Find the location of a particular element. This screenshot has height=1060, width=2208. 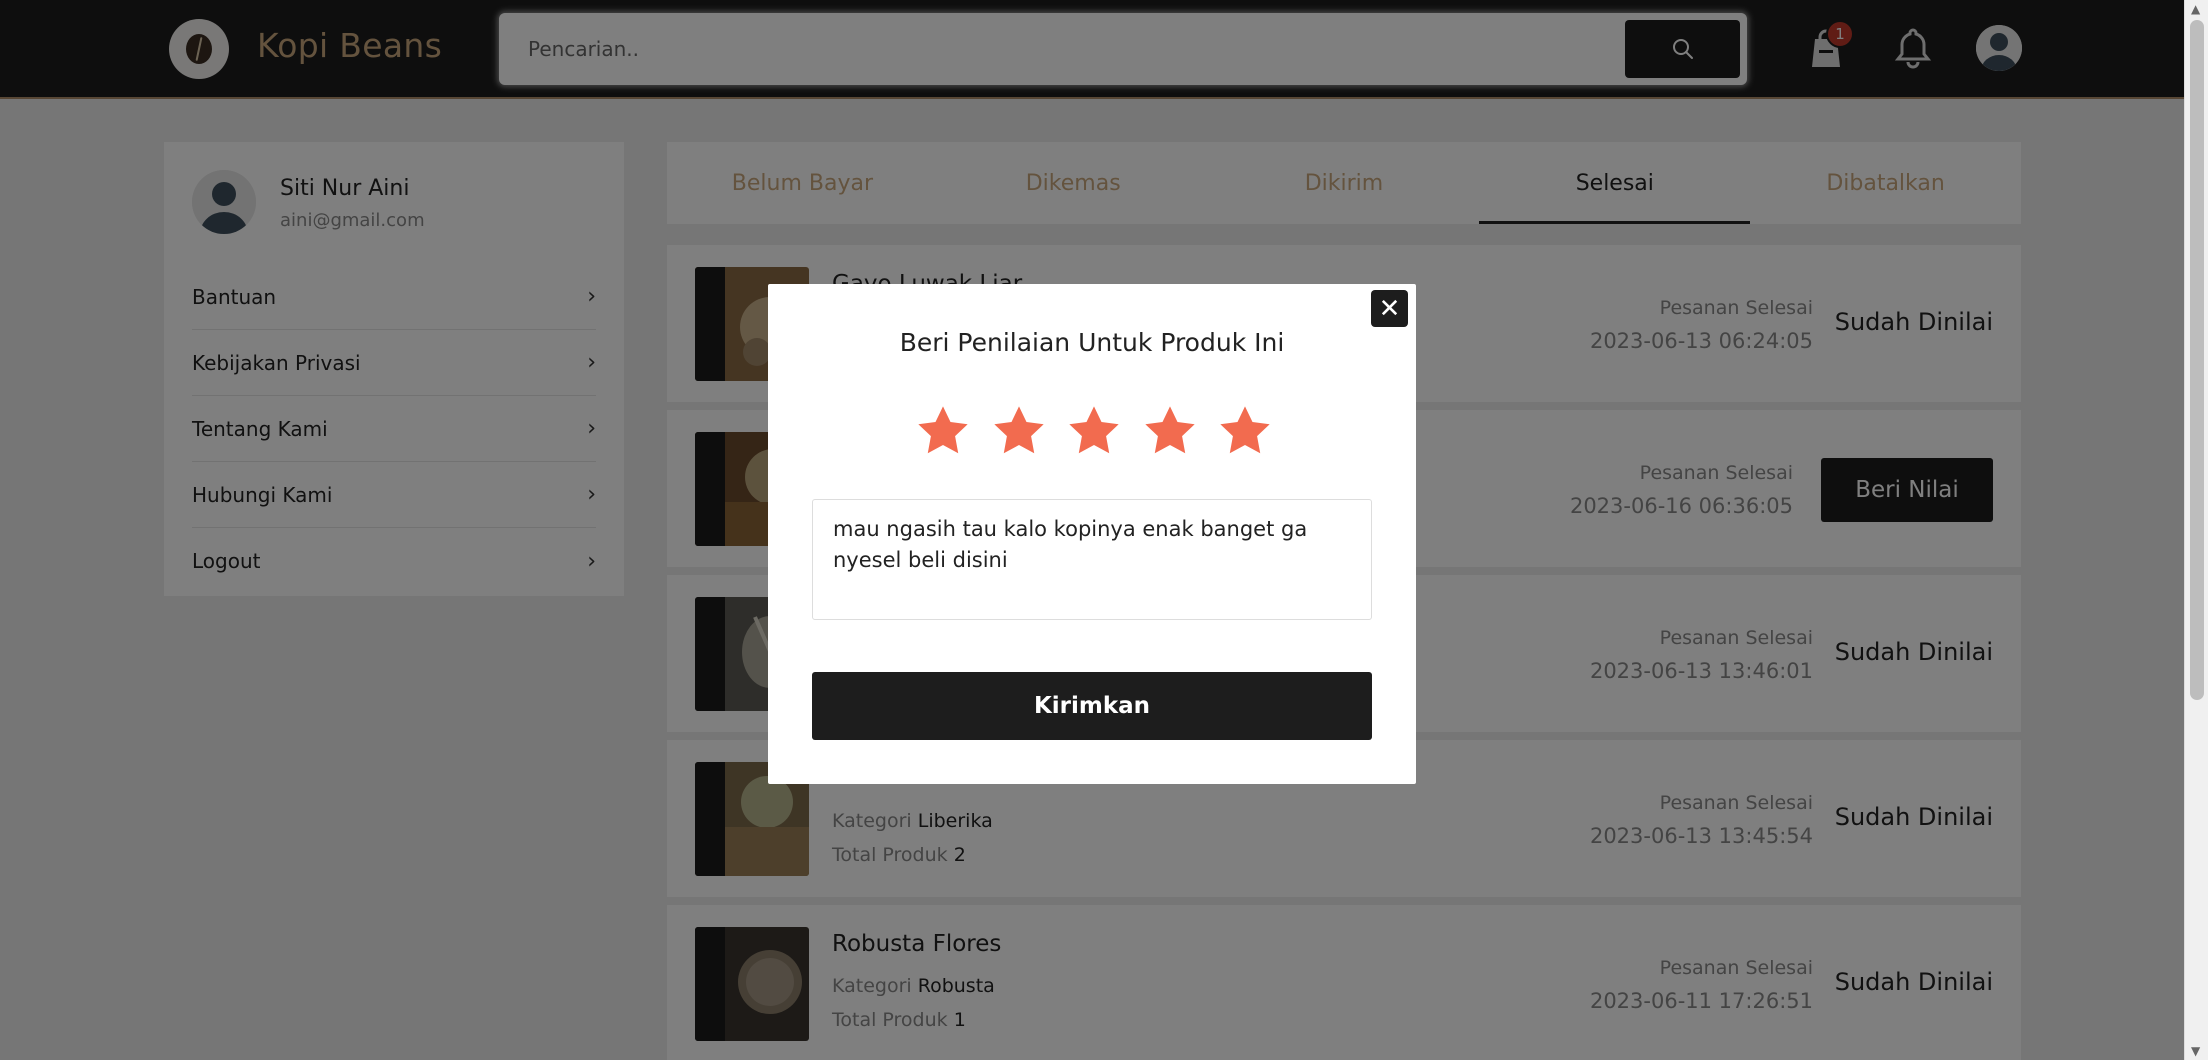

scroll-up-arrow-icon: ▲ is located at coordinates (2195, 9).